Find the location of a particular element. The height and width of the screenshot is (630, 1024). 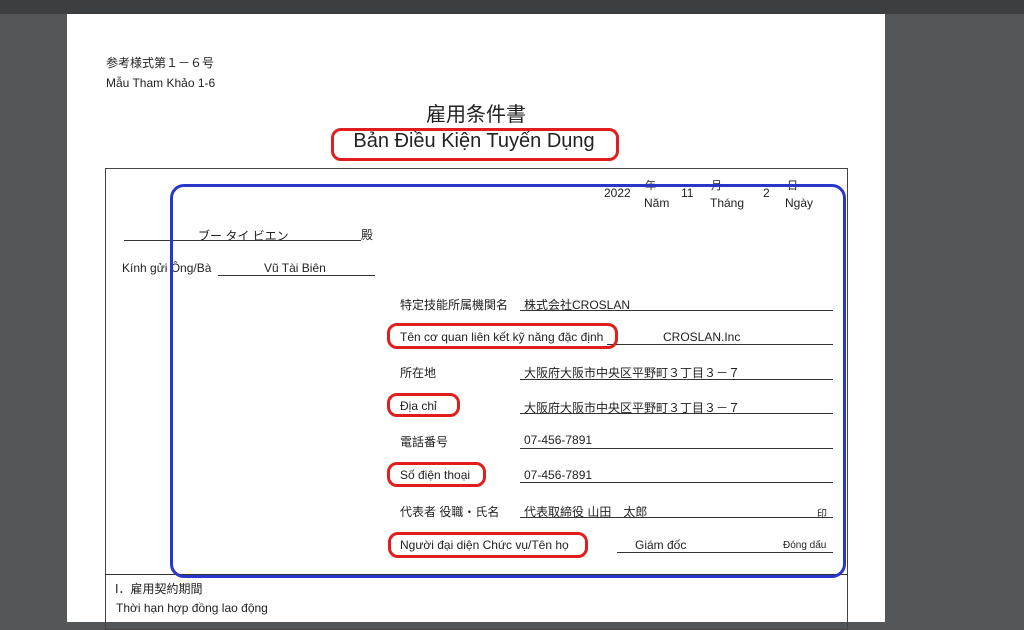

section1-heading-vi: Thời hạn hợp đồng lao động is located at coordinates (192, 608).